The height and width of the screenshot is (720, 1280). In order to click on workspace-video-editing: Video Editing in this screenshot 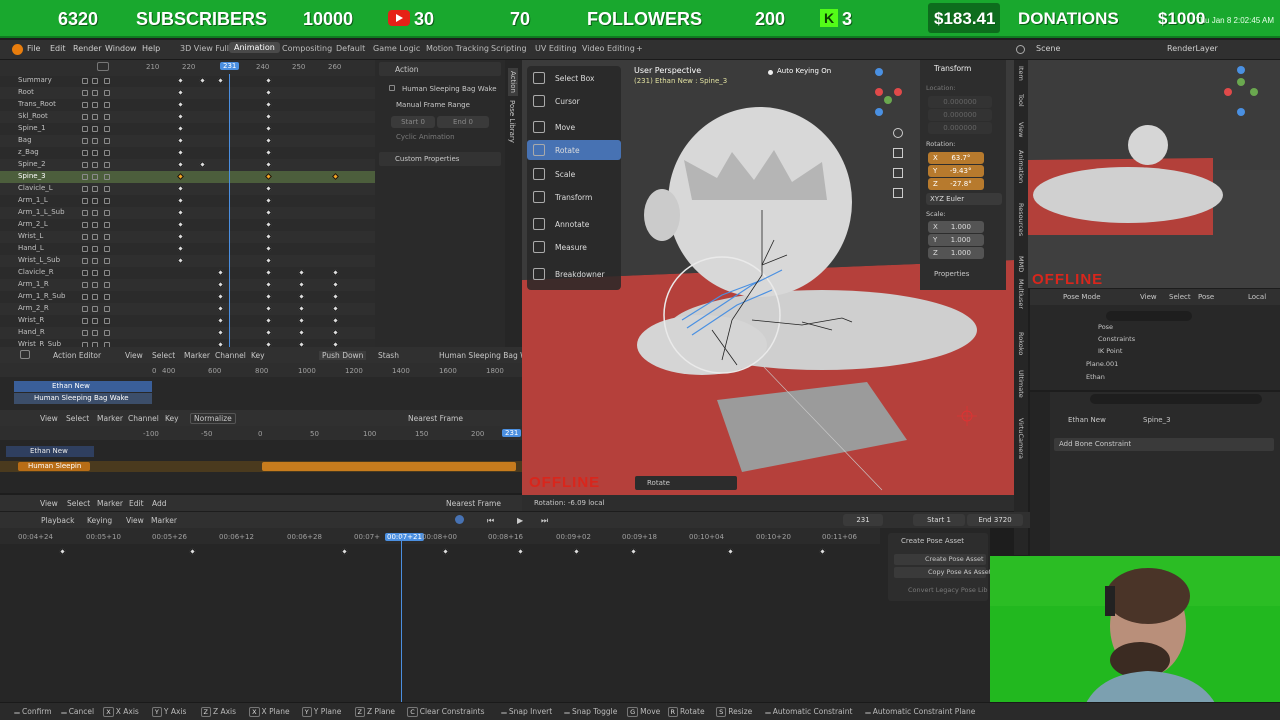, I will do `click(608, 48)`.